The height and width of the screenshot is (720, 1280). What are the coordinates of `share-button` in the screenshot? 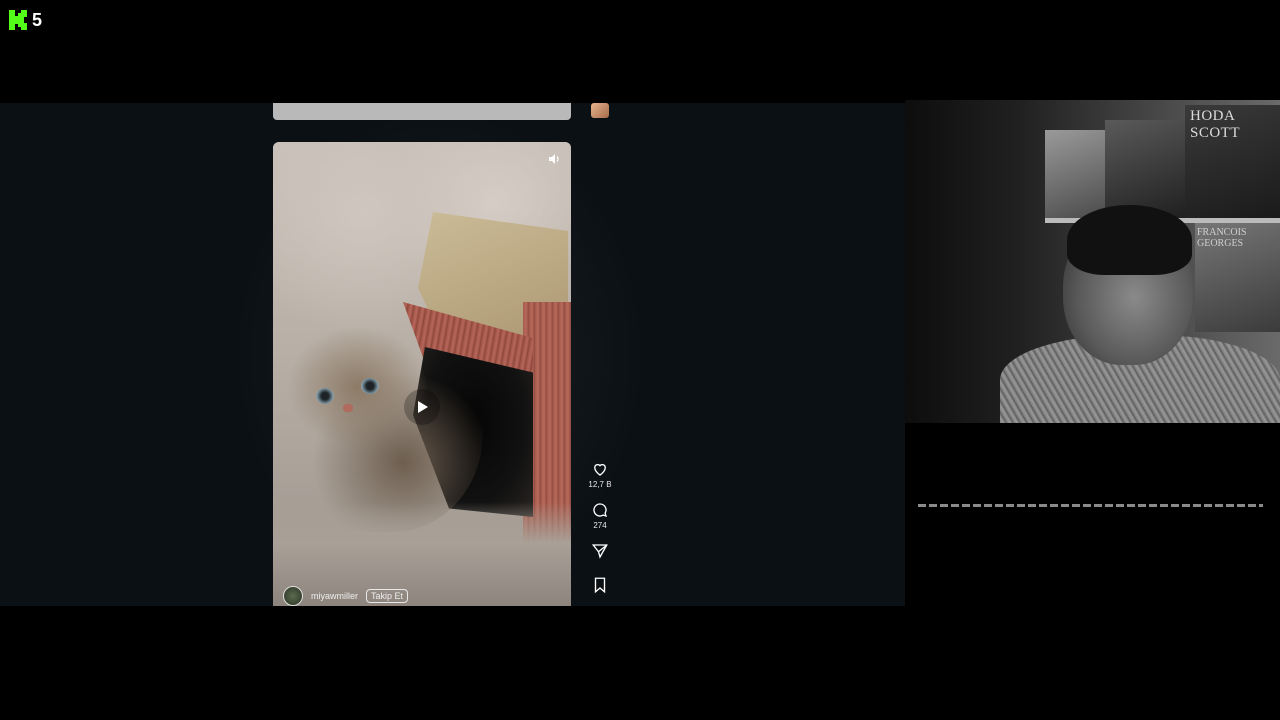 It's located at (600, 551).